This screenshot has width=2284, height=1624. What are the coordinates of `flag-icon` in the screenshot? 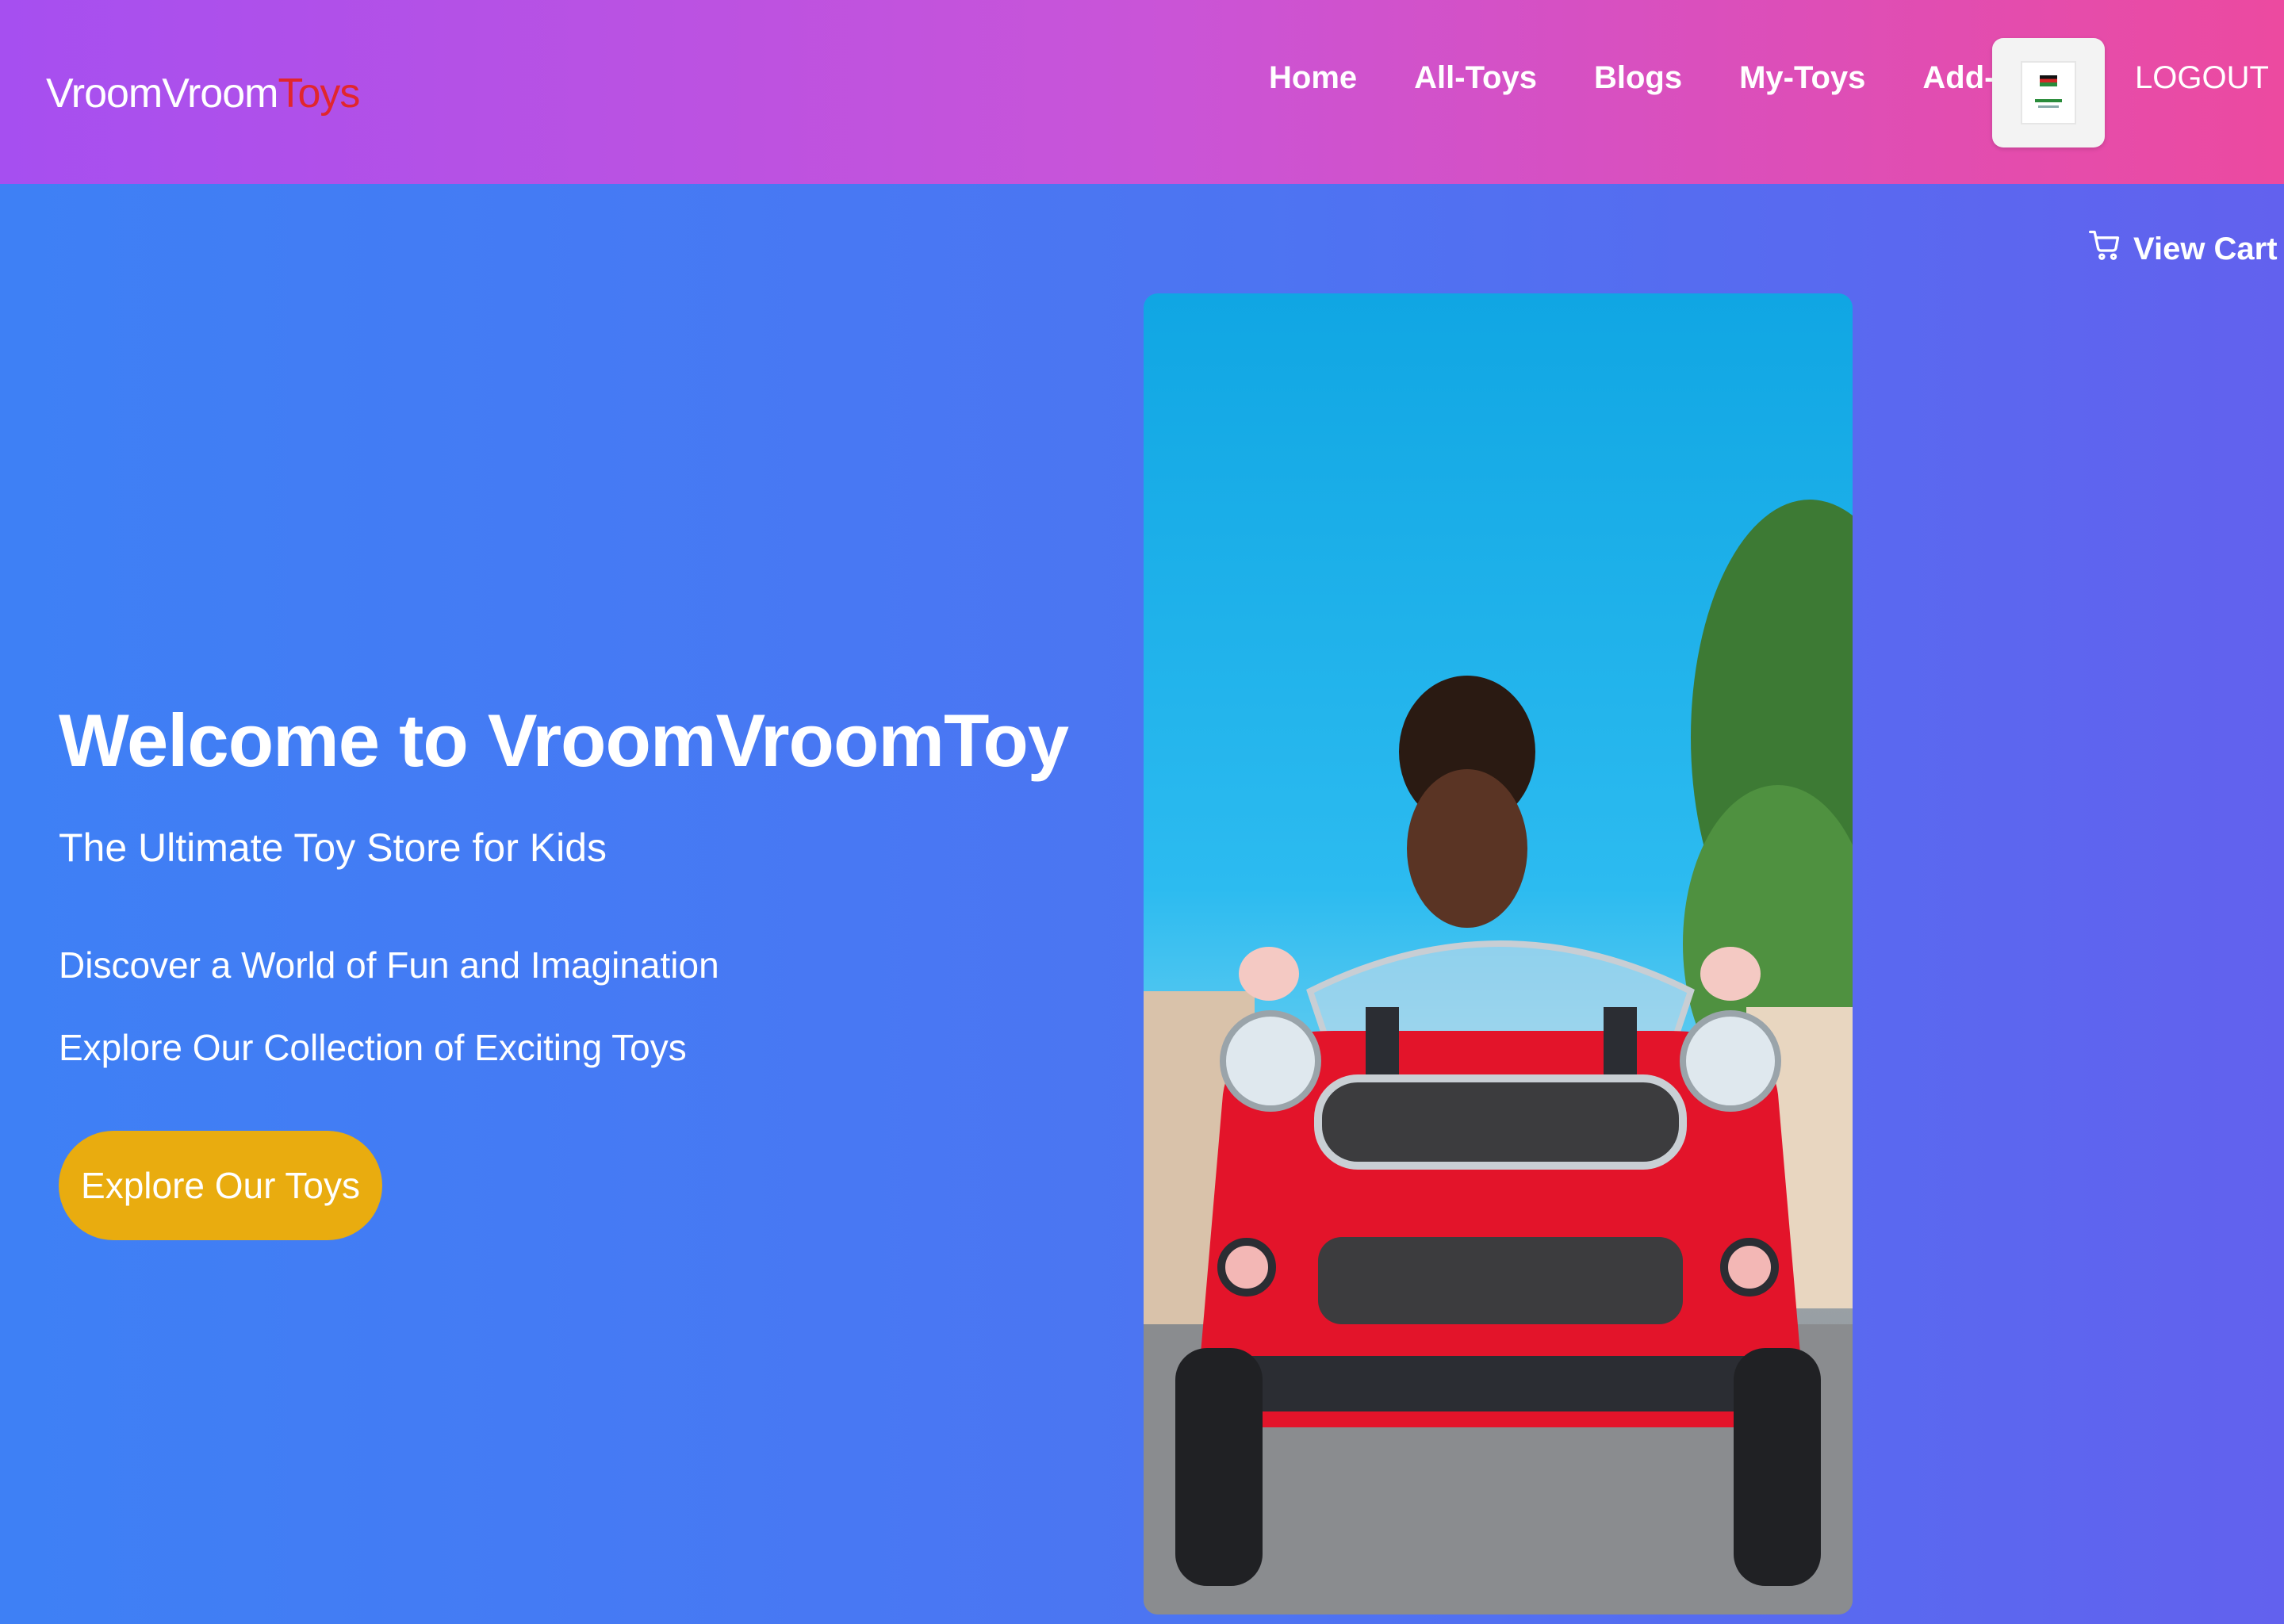 It's located at (2048, 80).